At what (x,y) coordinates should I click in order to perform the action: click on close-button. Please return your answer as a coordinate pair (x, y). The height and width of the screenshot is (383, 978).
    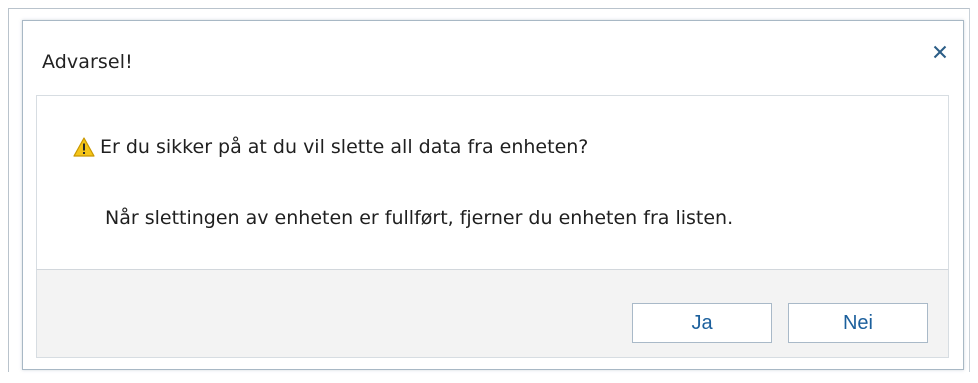
    Looking at the image, I should click on (940, 52).